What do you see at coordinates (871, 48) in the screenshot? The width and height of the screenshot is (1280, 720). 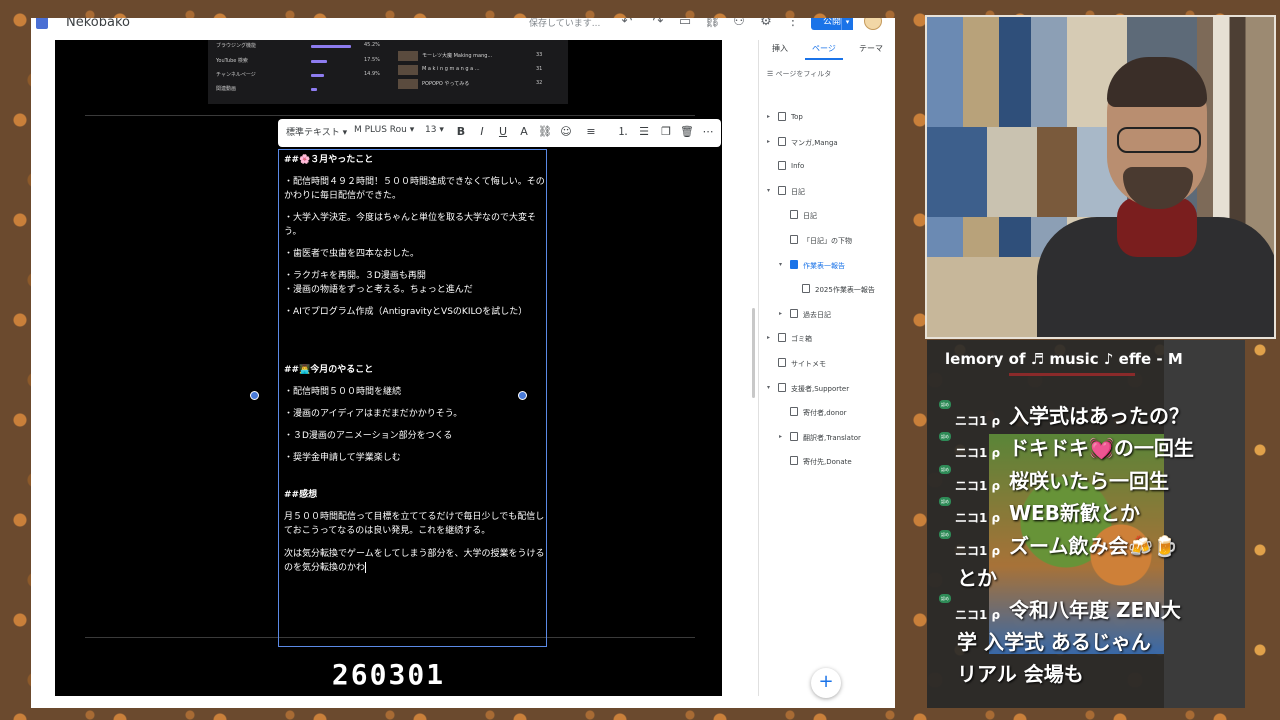 I see `tab-themes: テーマ` at bounding box center [871, 48].